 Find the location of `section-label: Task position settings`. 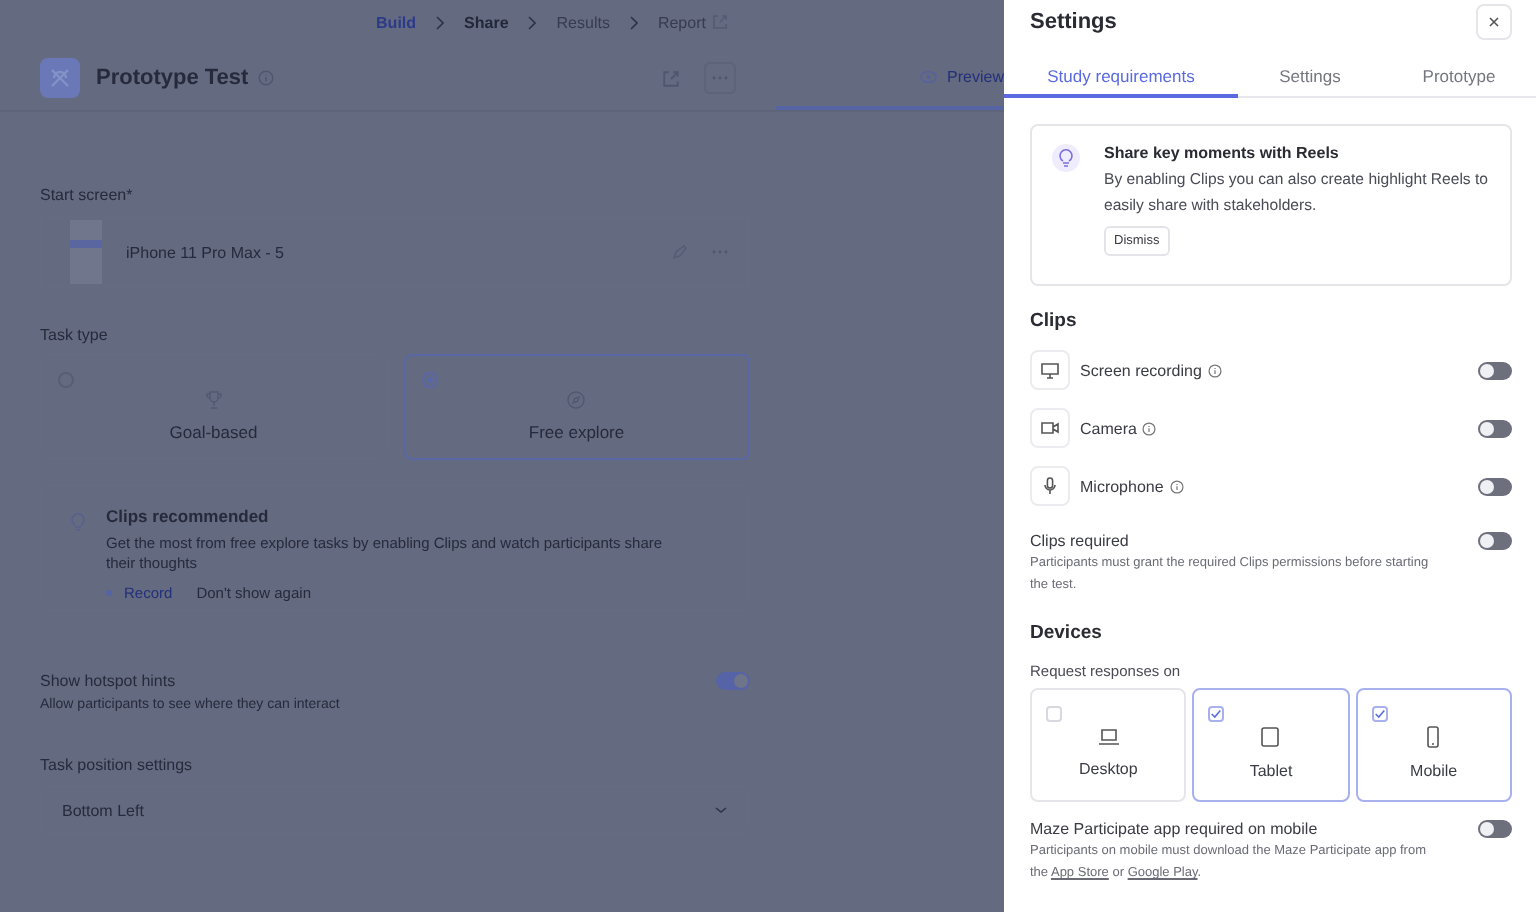

section-label: Task position settings is located at coordinates (117, 765).